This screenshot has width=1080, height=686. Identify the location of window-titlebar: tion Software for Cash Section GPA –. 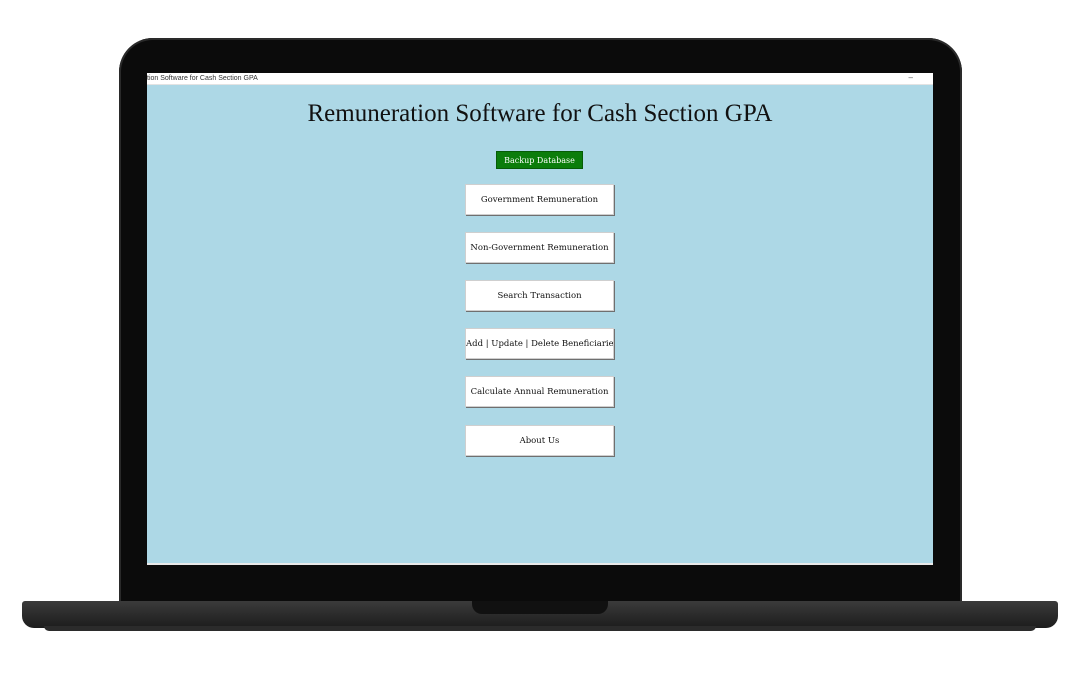
(540, 79).